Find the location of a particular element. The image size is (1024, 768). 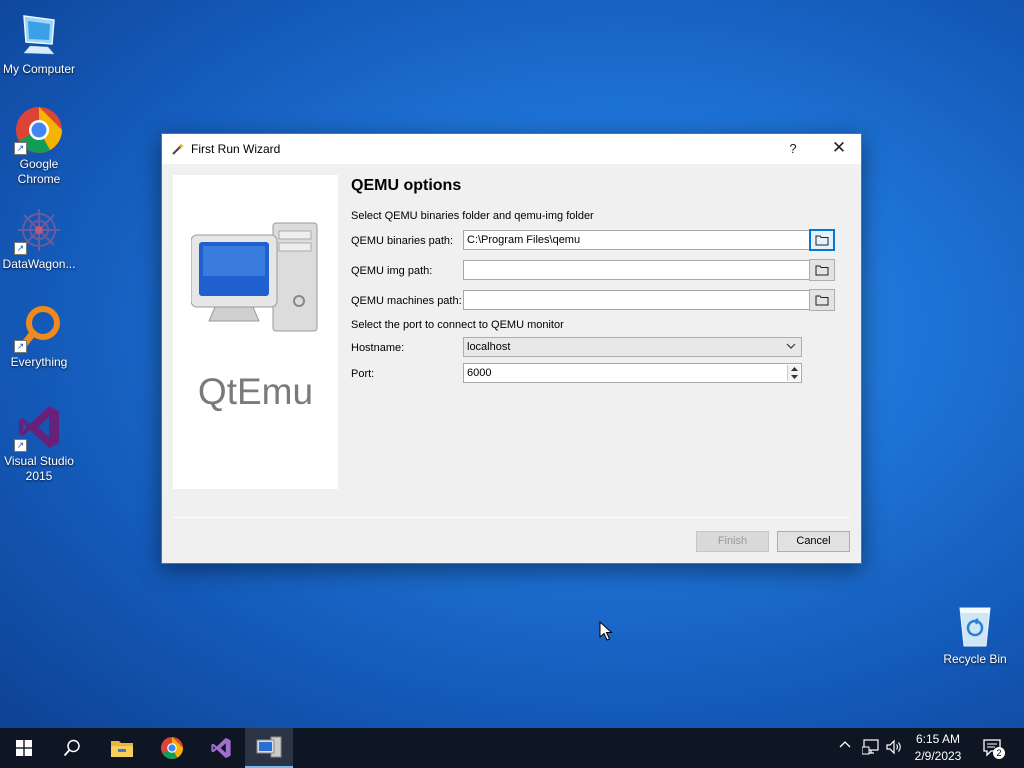

hostname-select: localhost is located at coordinates (632, 347).